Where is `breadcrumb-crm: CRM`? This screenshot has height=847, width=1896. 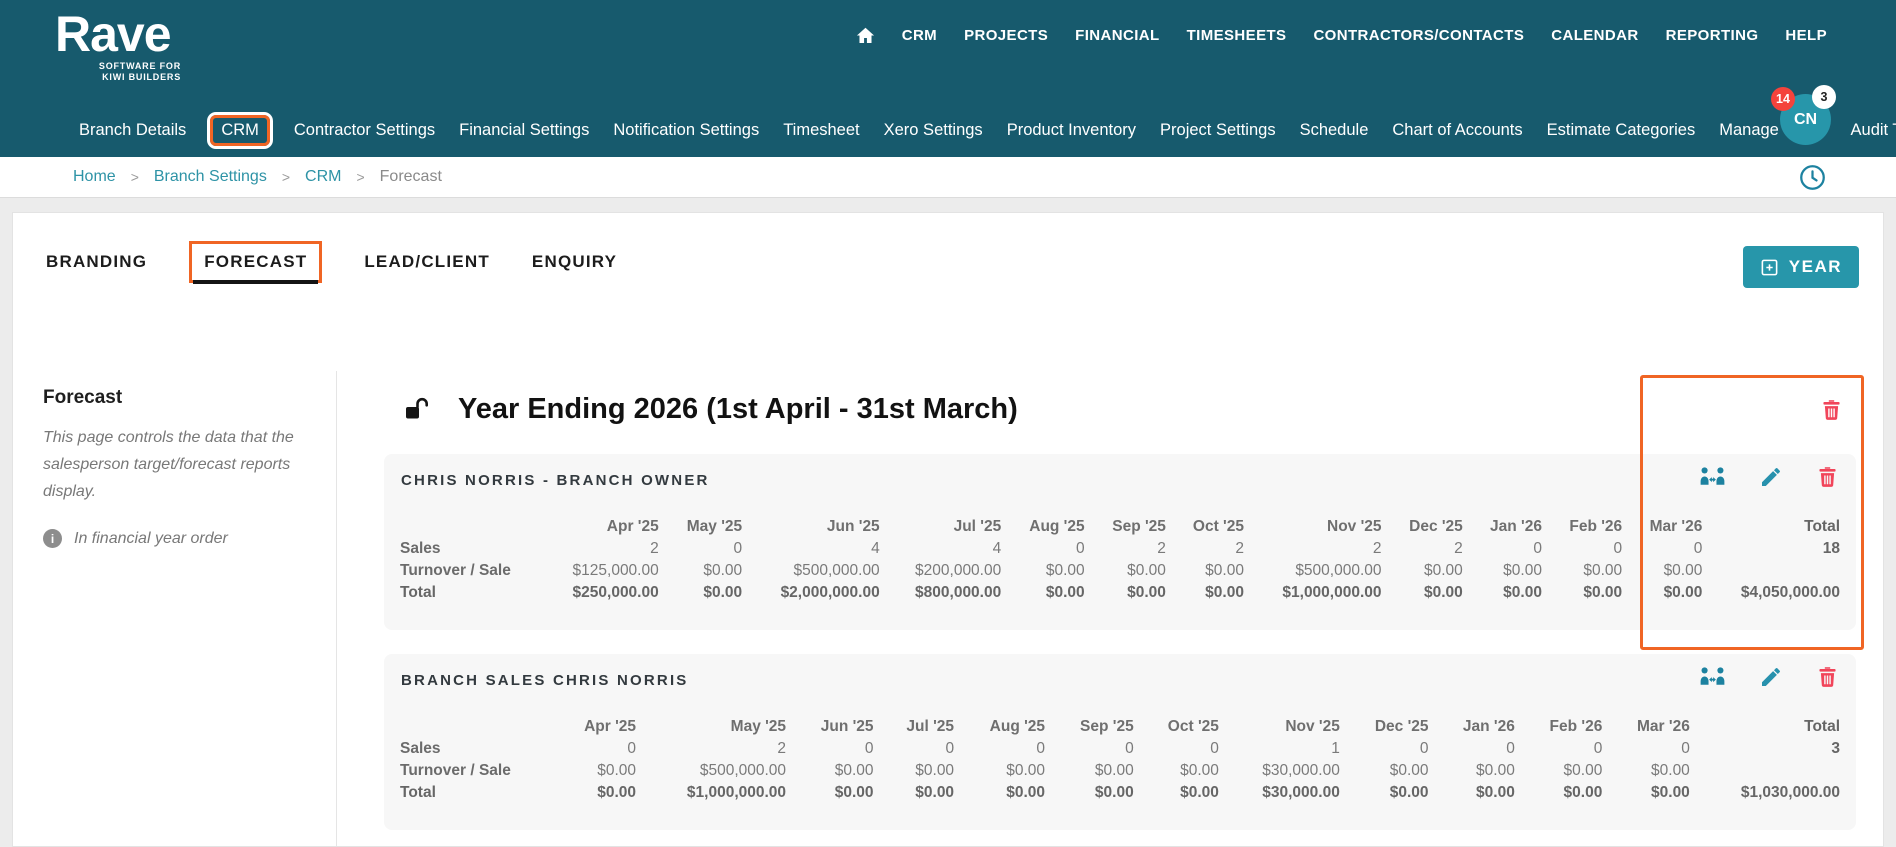
breadcrumb-crm: CRM is located at coordinates (323, 177).